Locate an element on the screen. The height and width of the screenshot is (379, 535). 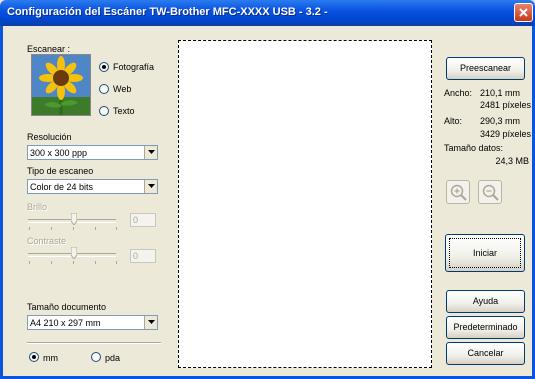
height-mm-value: 290,3 mm is located at coordinates (499, 121).